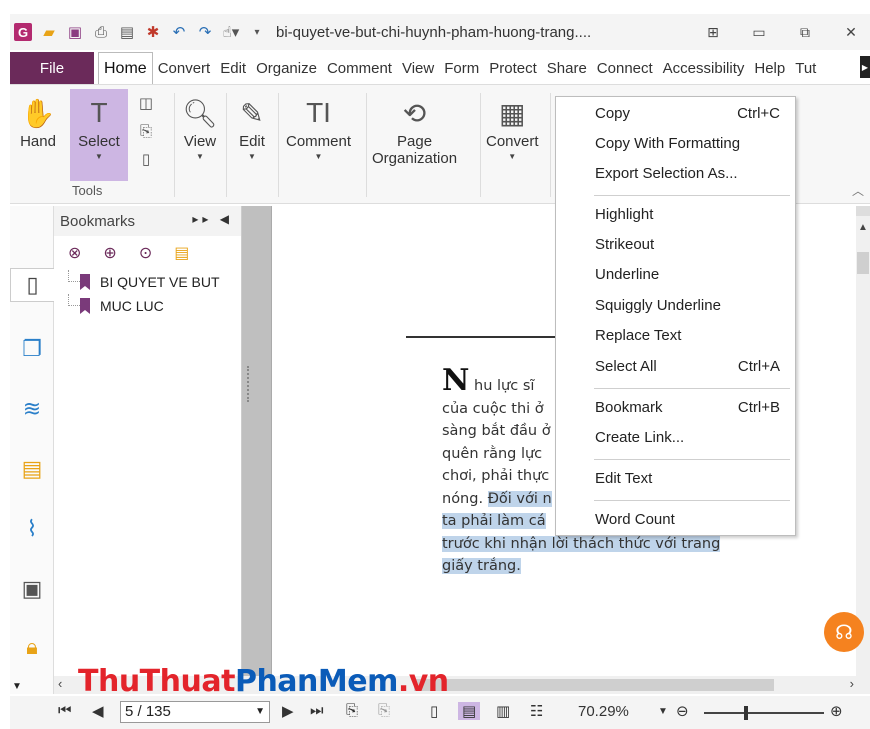  I want to click on hand-button: ✋ Hand, so click(38, 122).